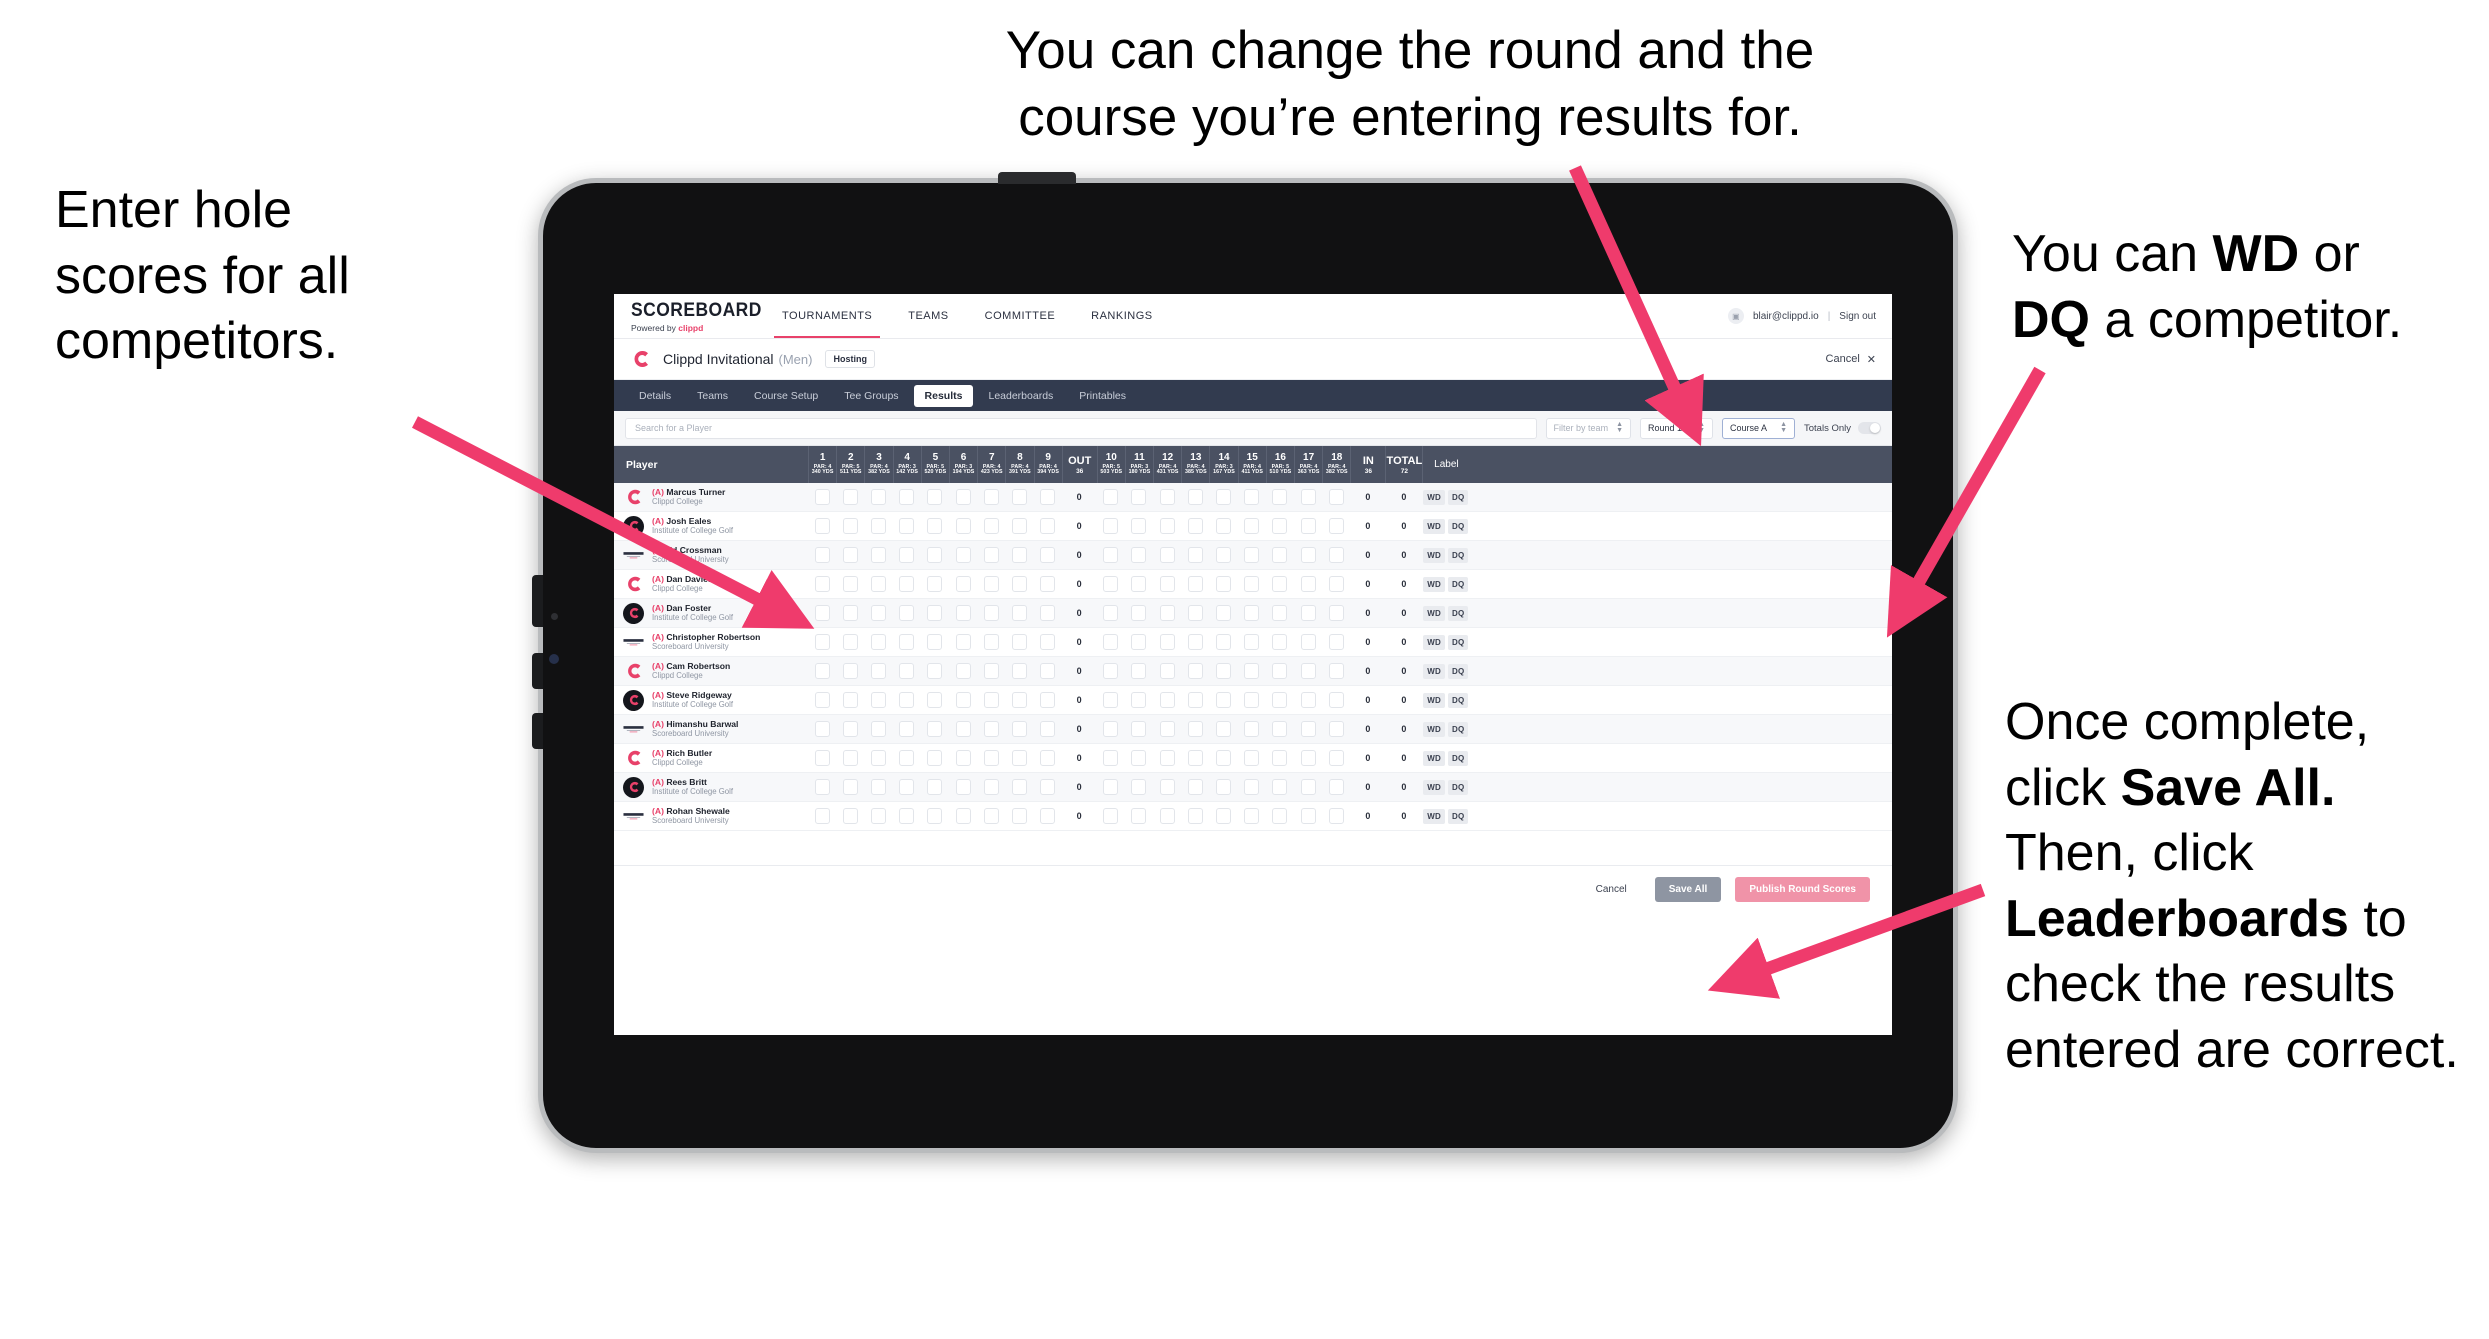 This screenshot has height=1339, width=2489. Describe the element at coordinates (1588, 428) in the screenshot. I see `team-filter-select: Filter by team ▲ ▼` at that location.